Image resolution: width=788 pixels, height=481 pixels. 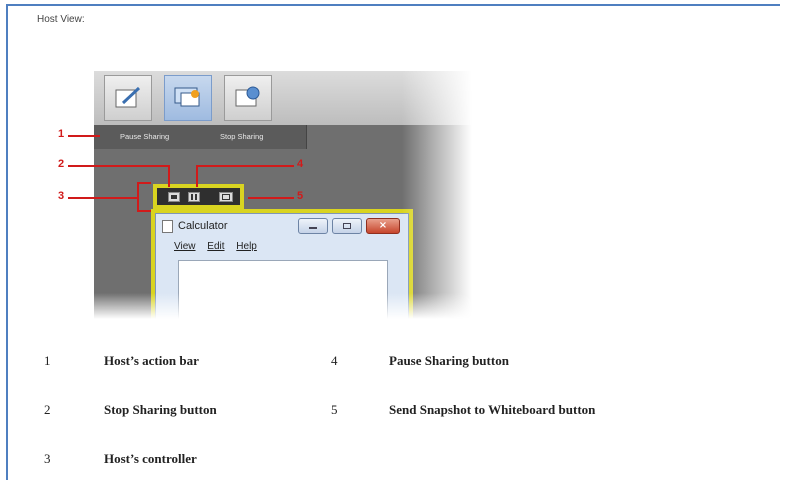 I want to click on callout-line-4-drop, so click(x=197, y=176).